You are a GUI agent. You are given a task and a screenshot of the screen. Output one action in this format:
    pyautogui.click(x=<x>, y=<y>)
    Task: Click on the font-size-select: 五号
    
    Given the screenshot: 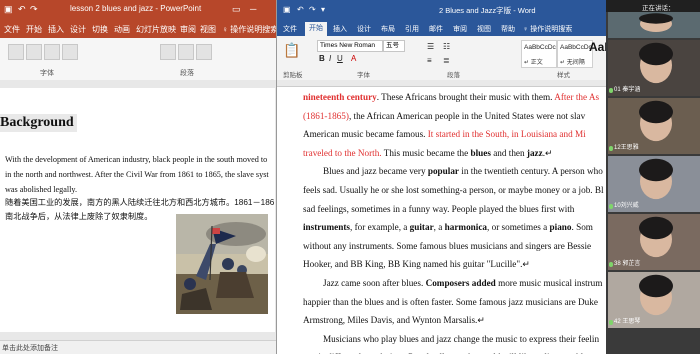 What is the action you would take?
    pyautogui.click(x=394, y=46)
    